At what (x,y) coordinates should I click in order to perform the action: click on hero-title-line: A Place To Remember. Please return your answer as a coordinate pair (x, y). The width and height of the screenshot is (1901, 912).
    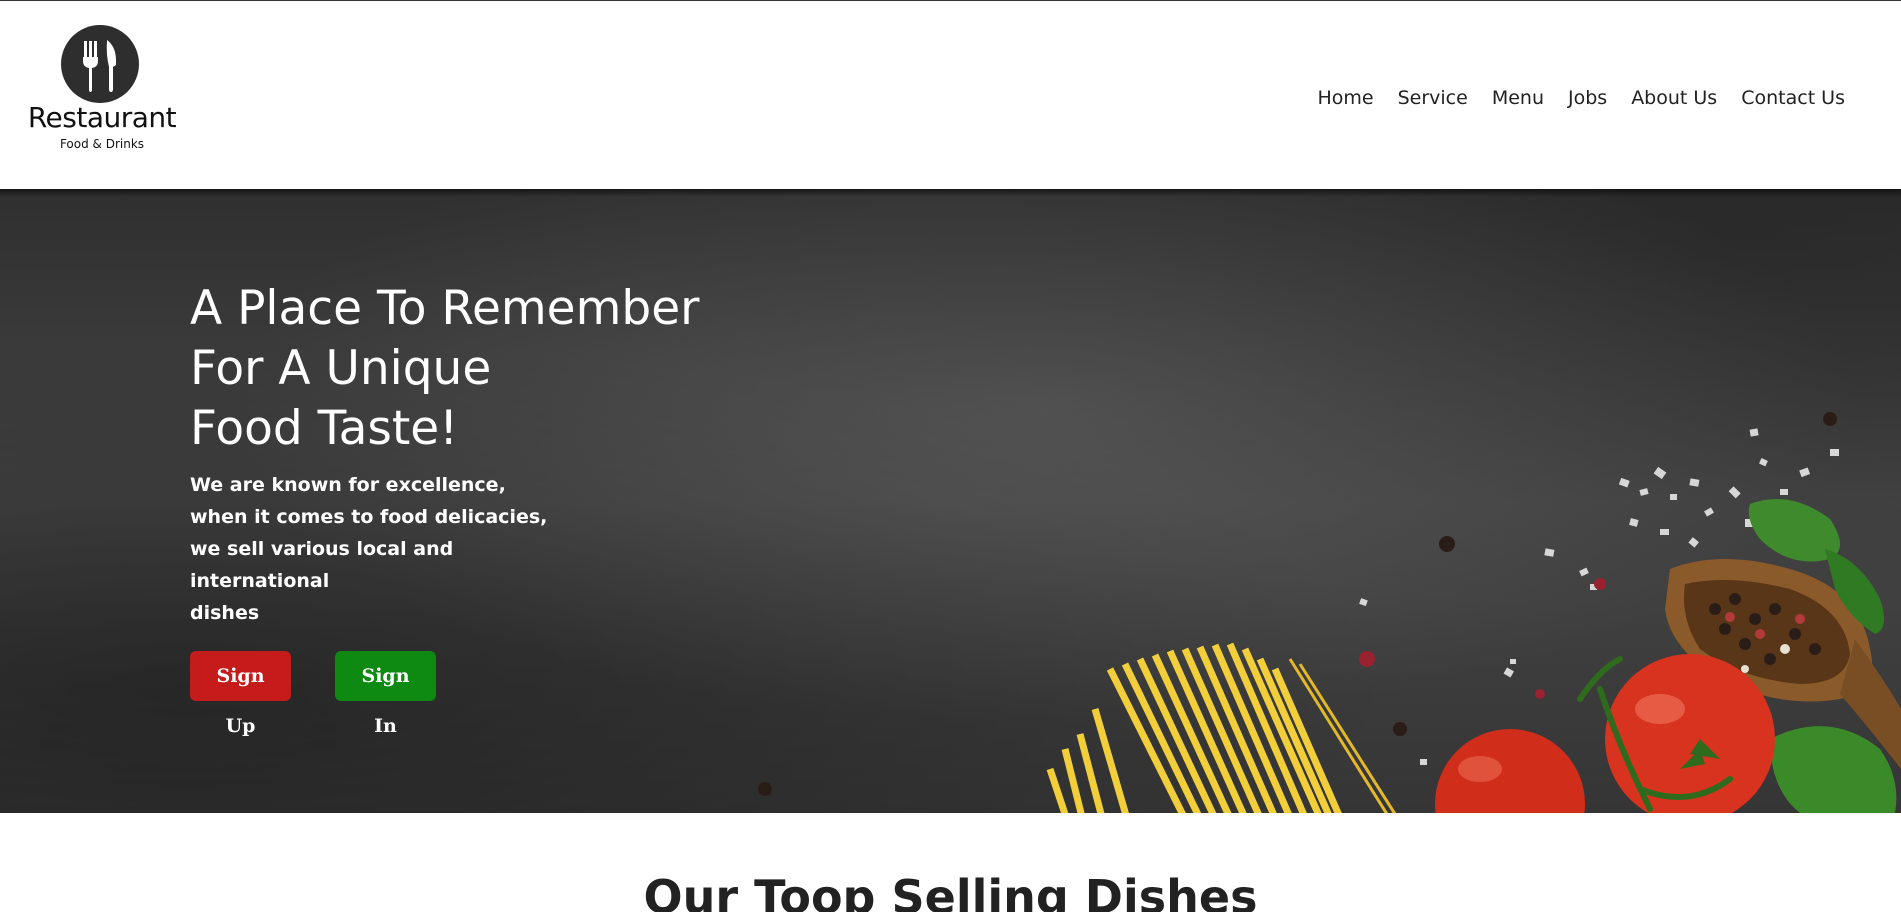
    Looking at the image, I should click on (445, 308).